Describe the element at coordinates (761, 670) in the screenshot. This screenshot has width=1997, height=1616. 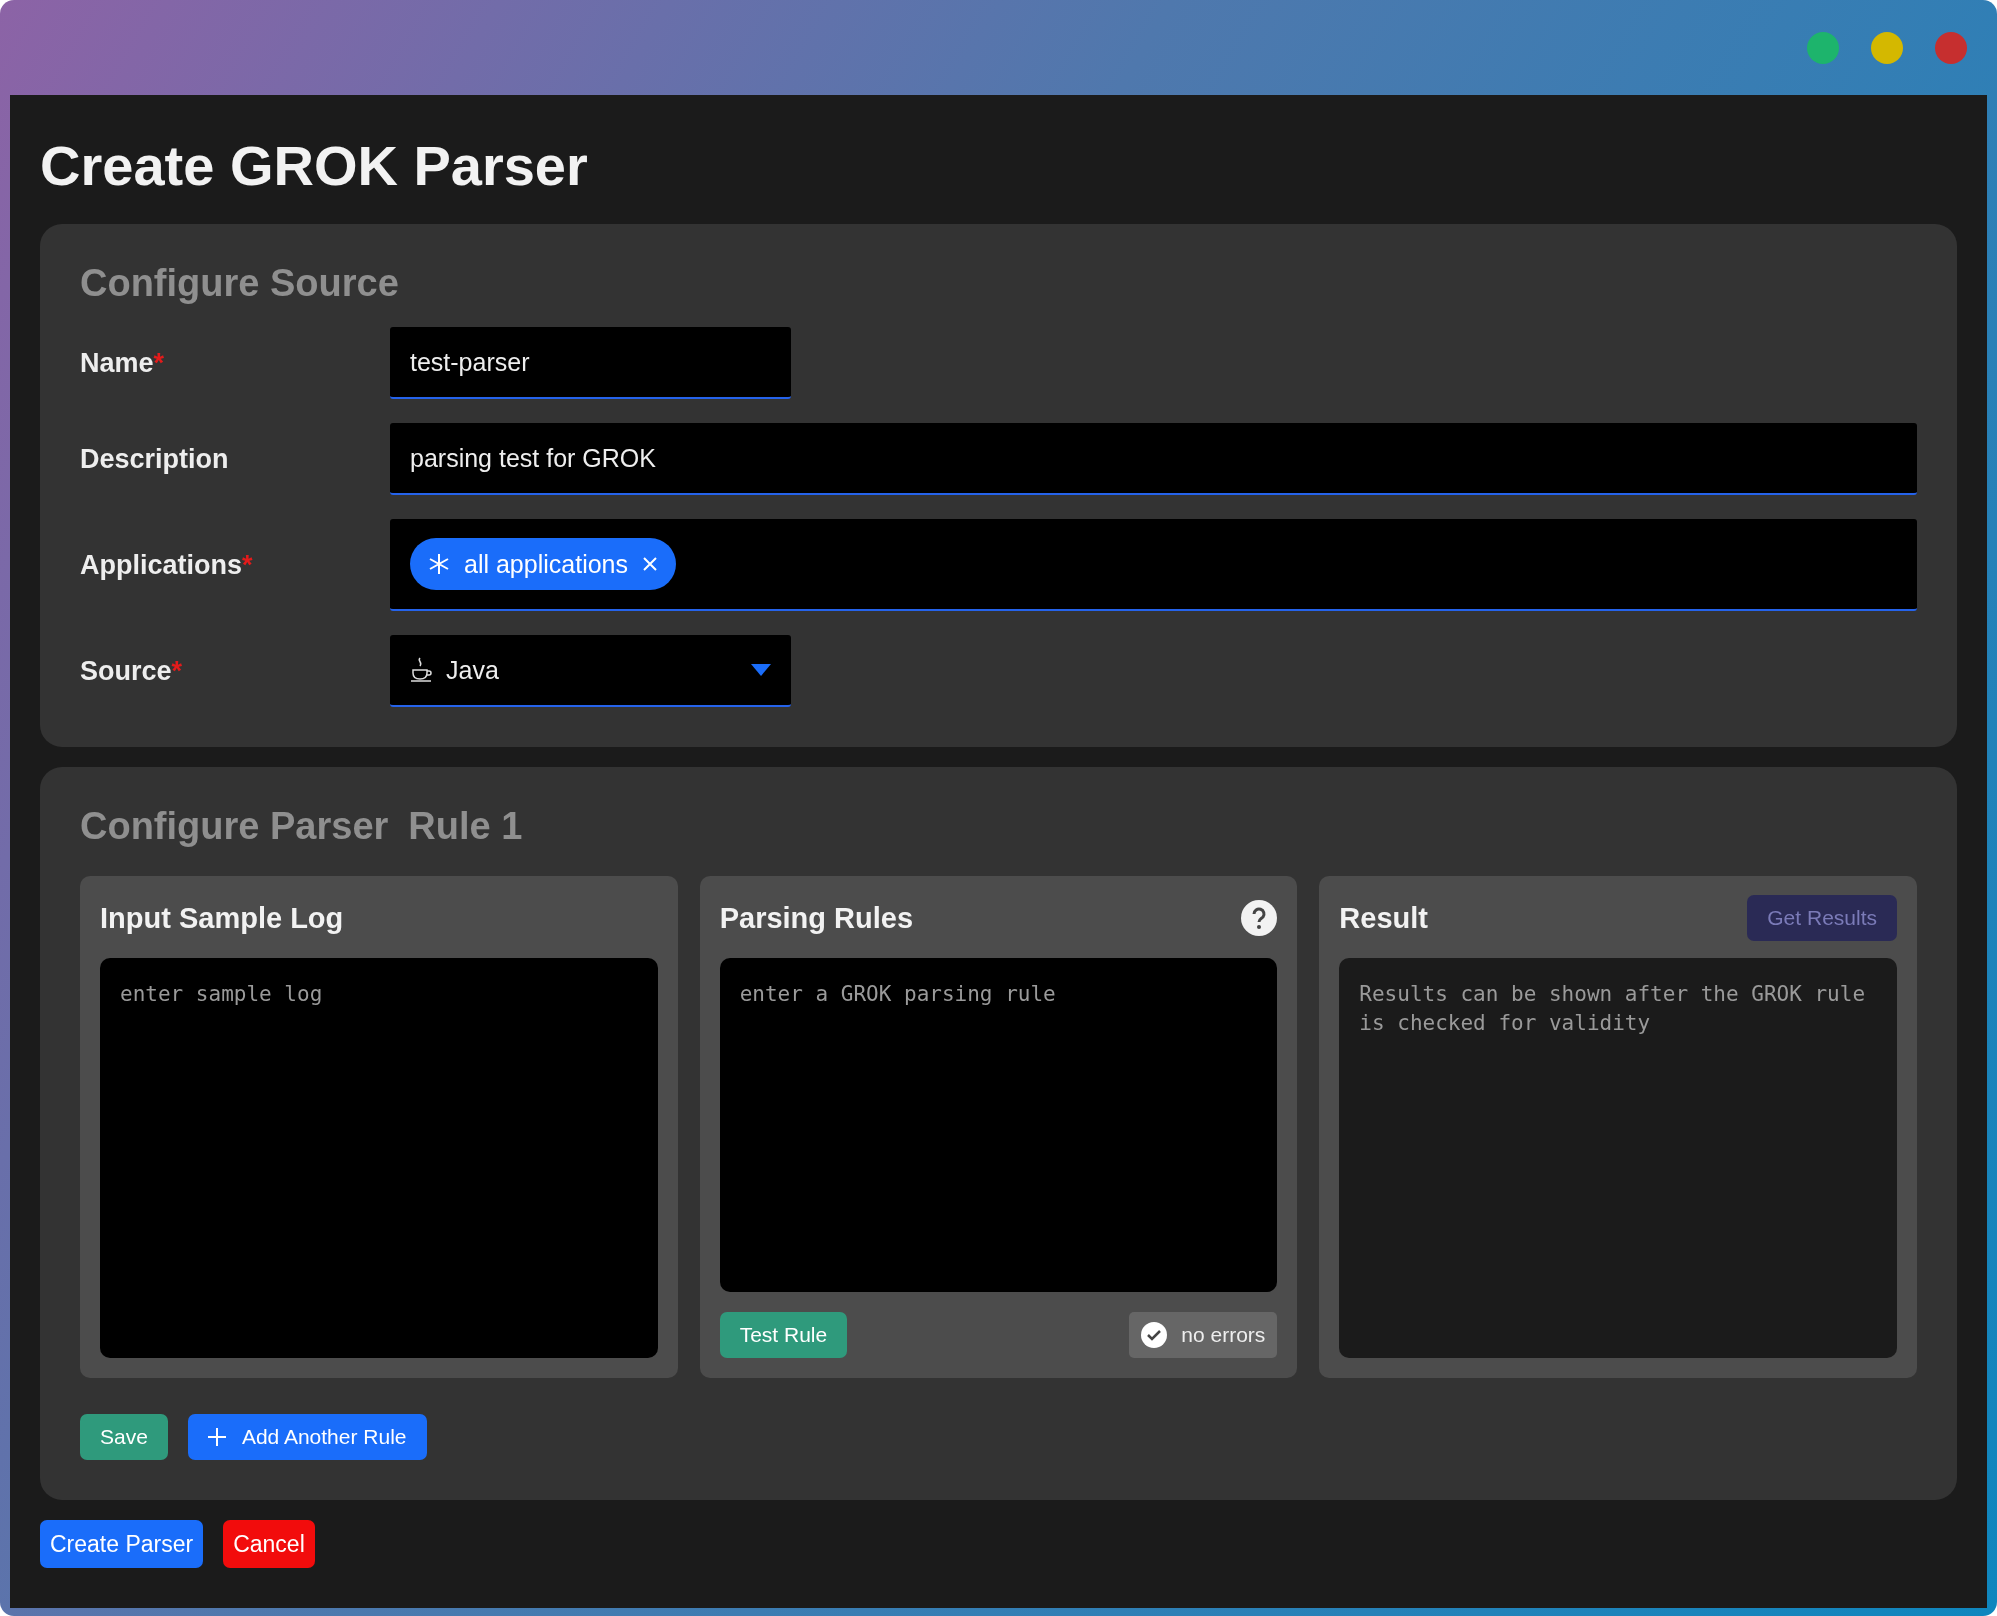
I see `caret-icon` at that location.